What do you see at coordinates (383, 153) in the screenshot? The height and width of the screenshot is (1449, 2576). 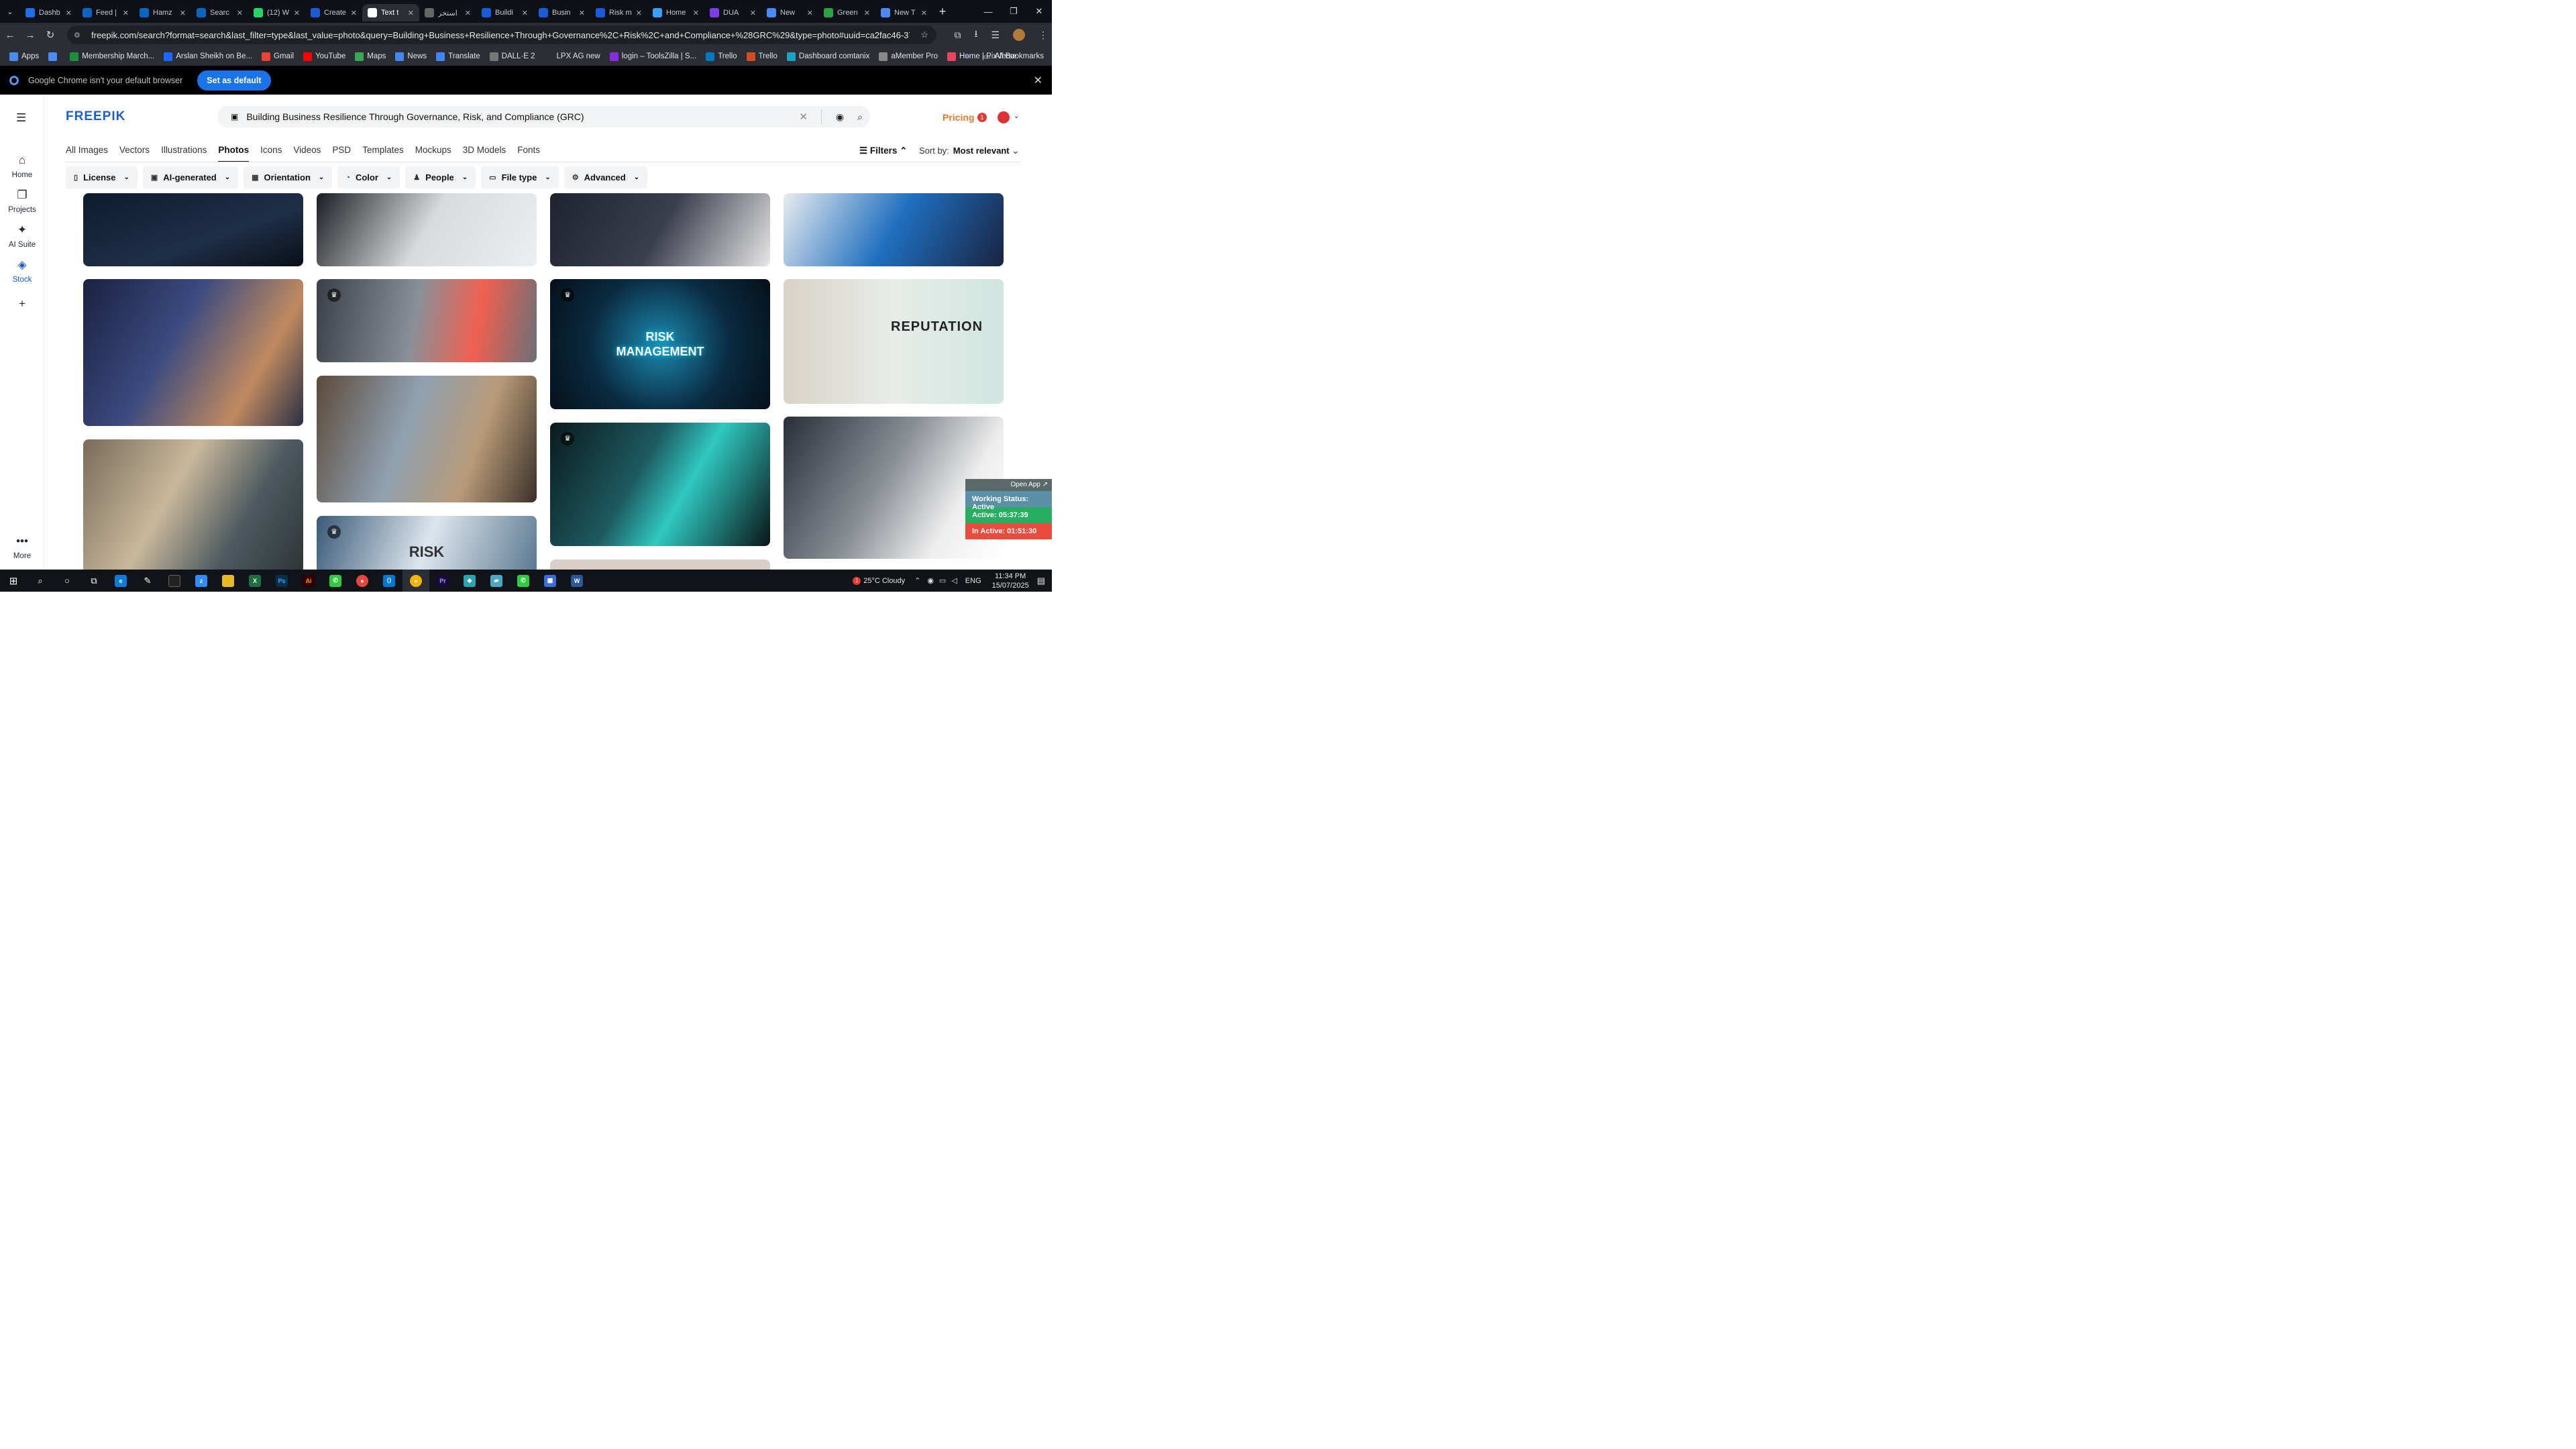 I see `category-tab: Templates` at bounding box center [383, 153].